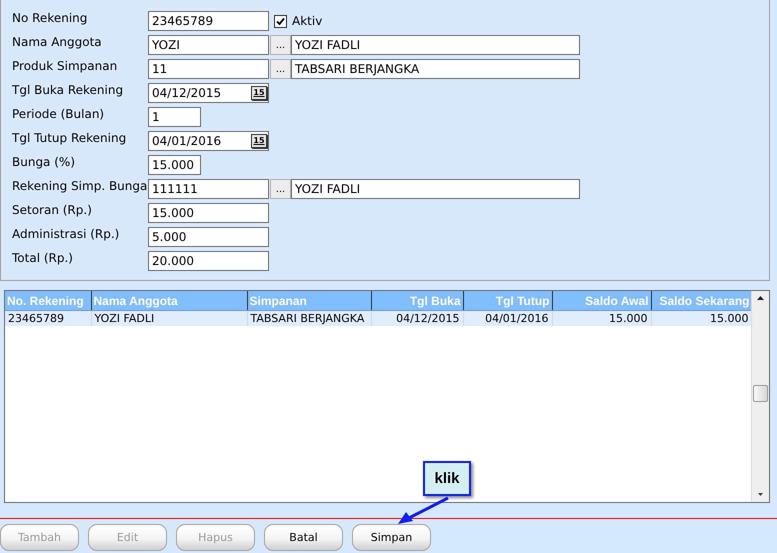 The width and height of the screenshot is (777, 553). What do you see at coordinates (303, 537) in the screenshot?
I see `action-button: Batal` at bounding box center [303, 537].